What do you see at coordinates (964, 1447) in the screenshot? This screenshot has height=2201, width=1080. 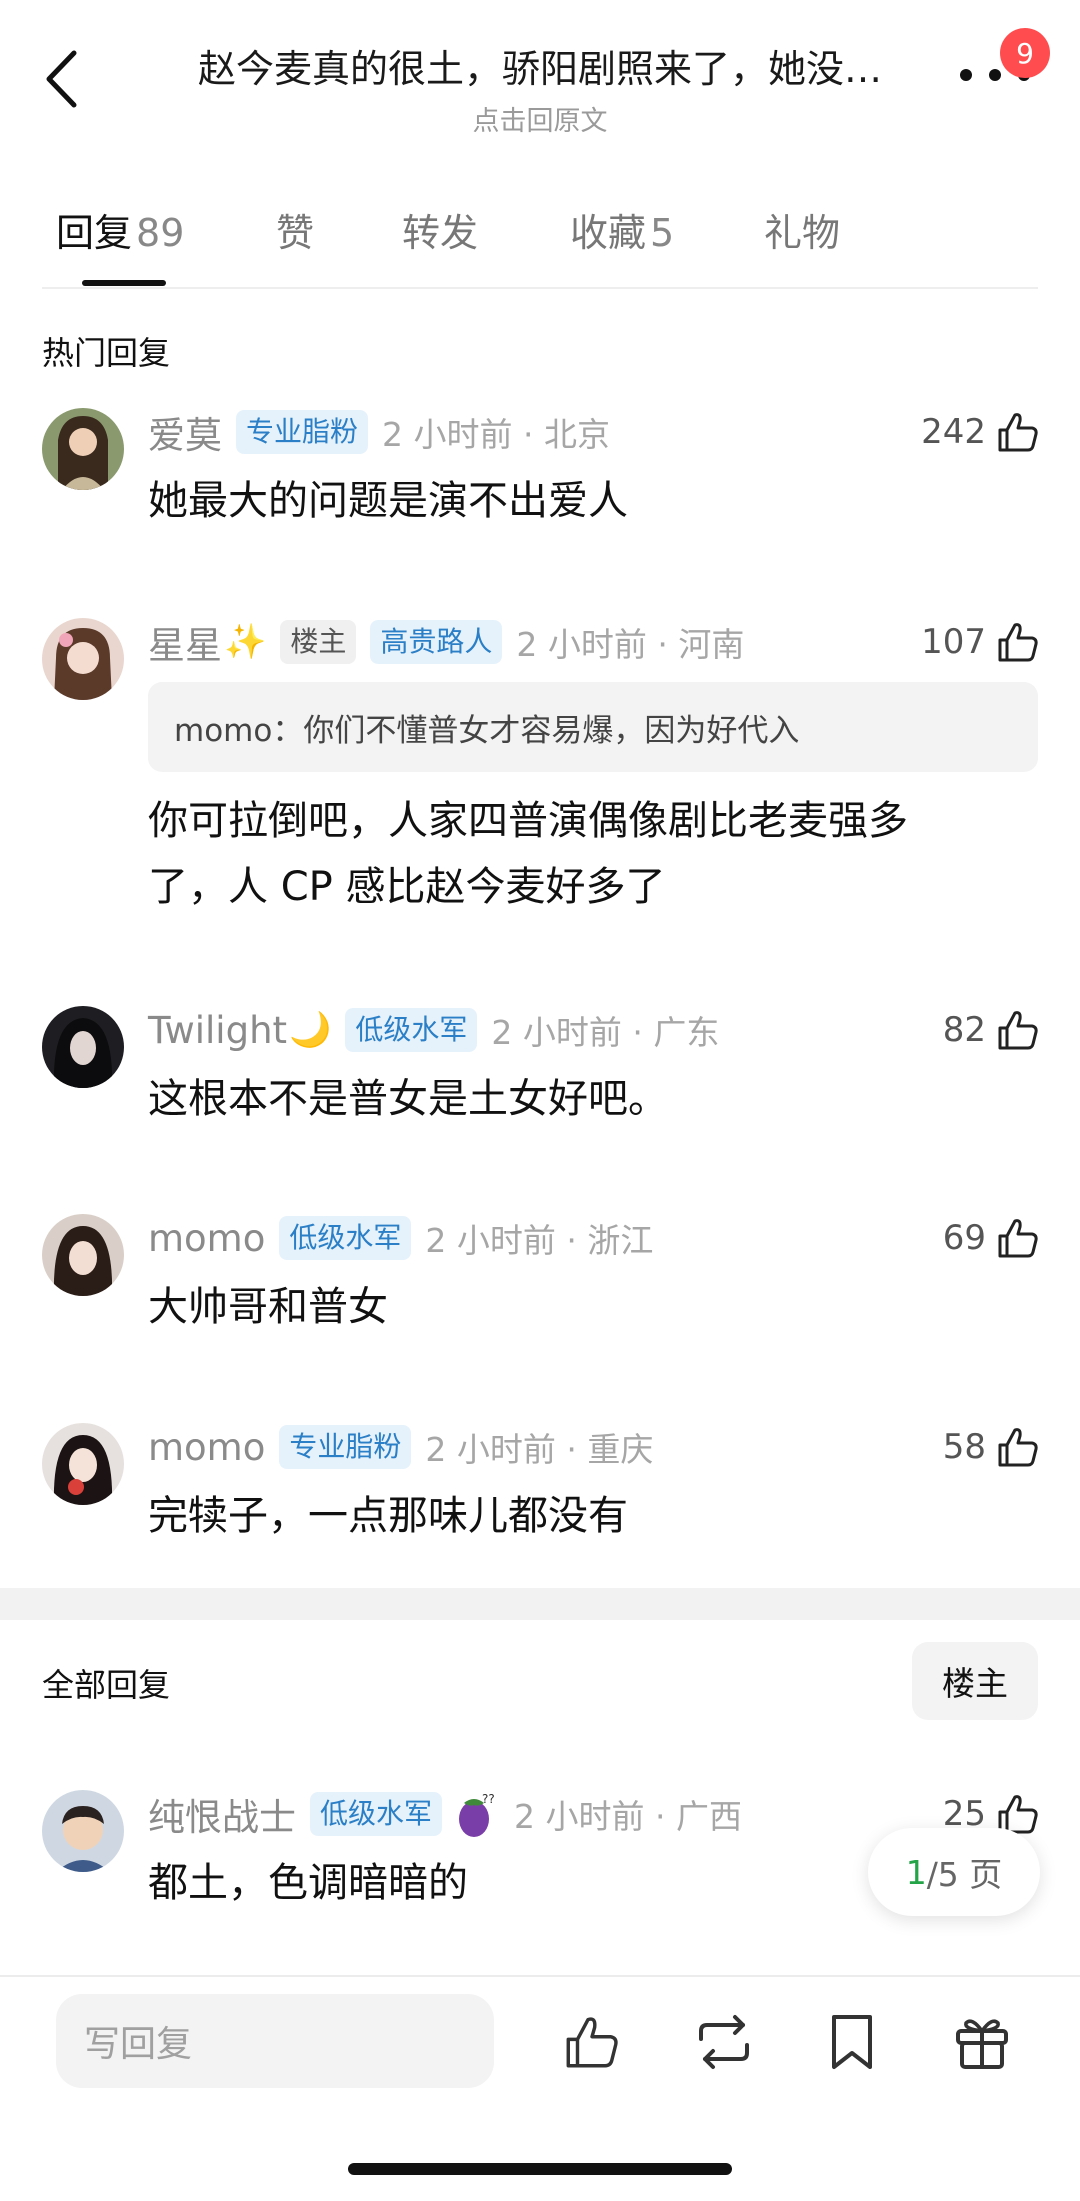 I see `like-count: 58` at bounding box center [964, 1447].